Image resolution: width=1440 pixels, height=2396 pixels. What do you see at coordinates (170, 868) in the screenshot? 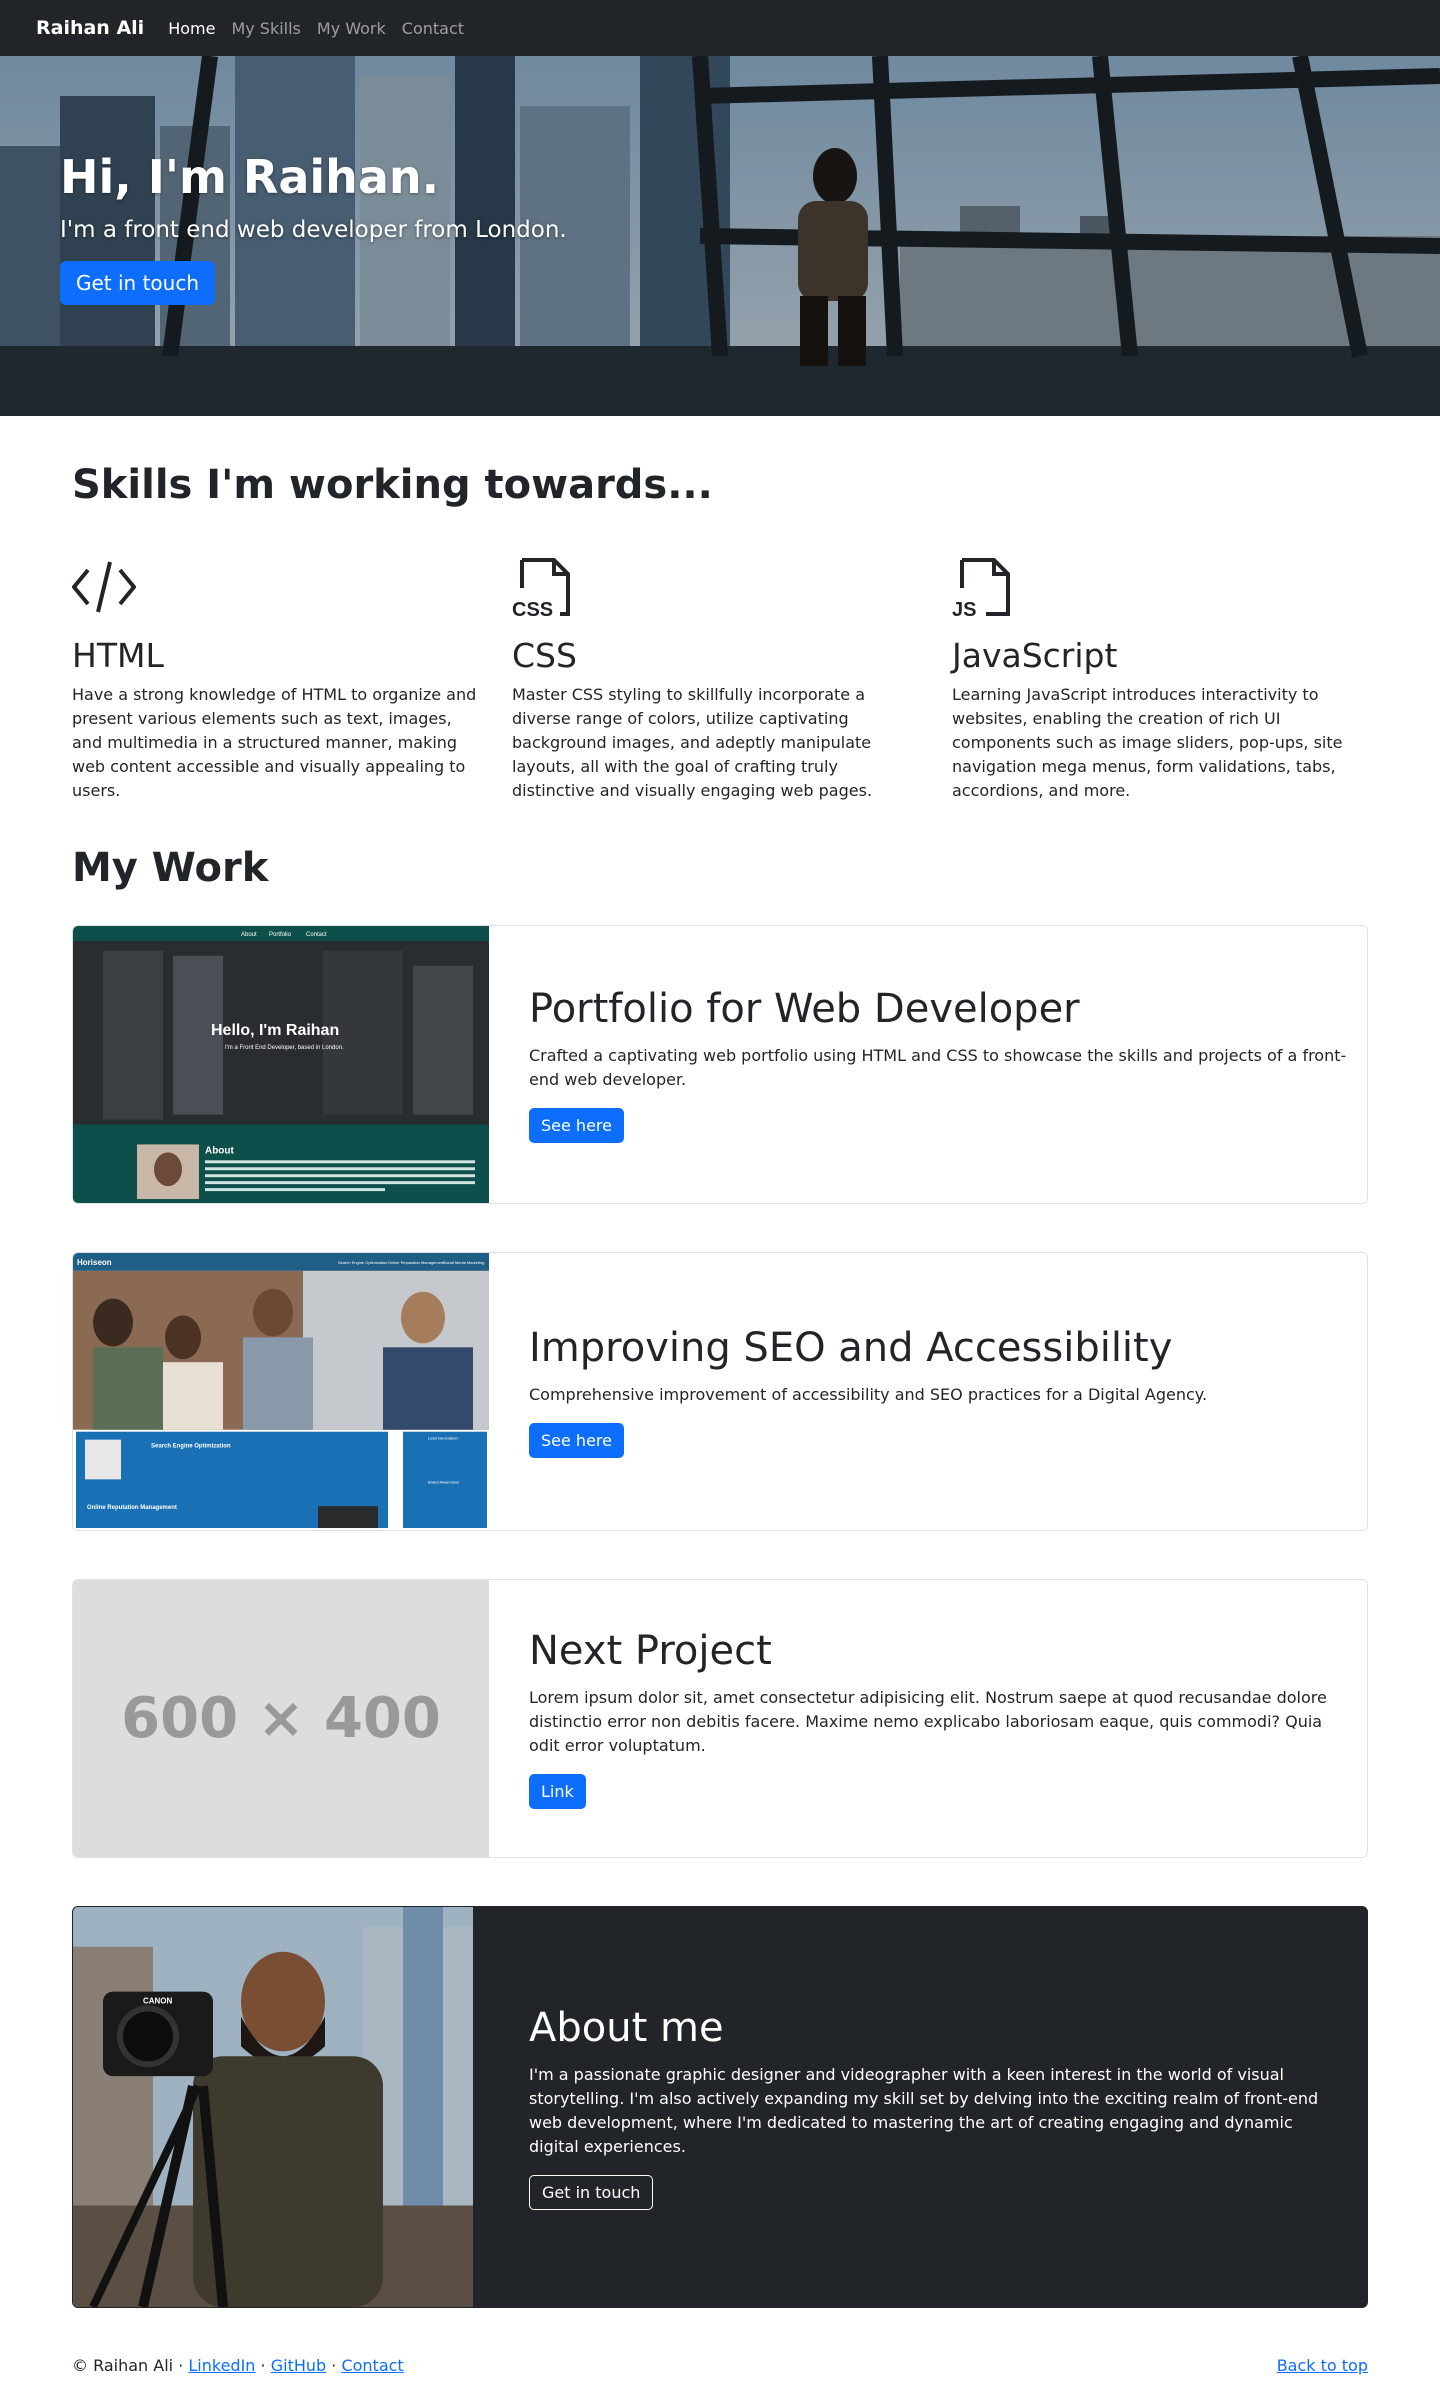
I see `work-section-title: My Work` at bounding box center [170, 868].